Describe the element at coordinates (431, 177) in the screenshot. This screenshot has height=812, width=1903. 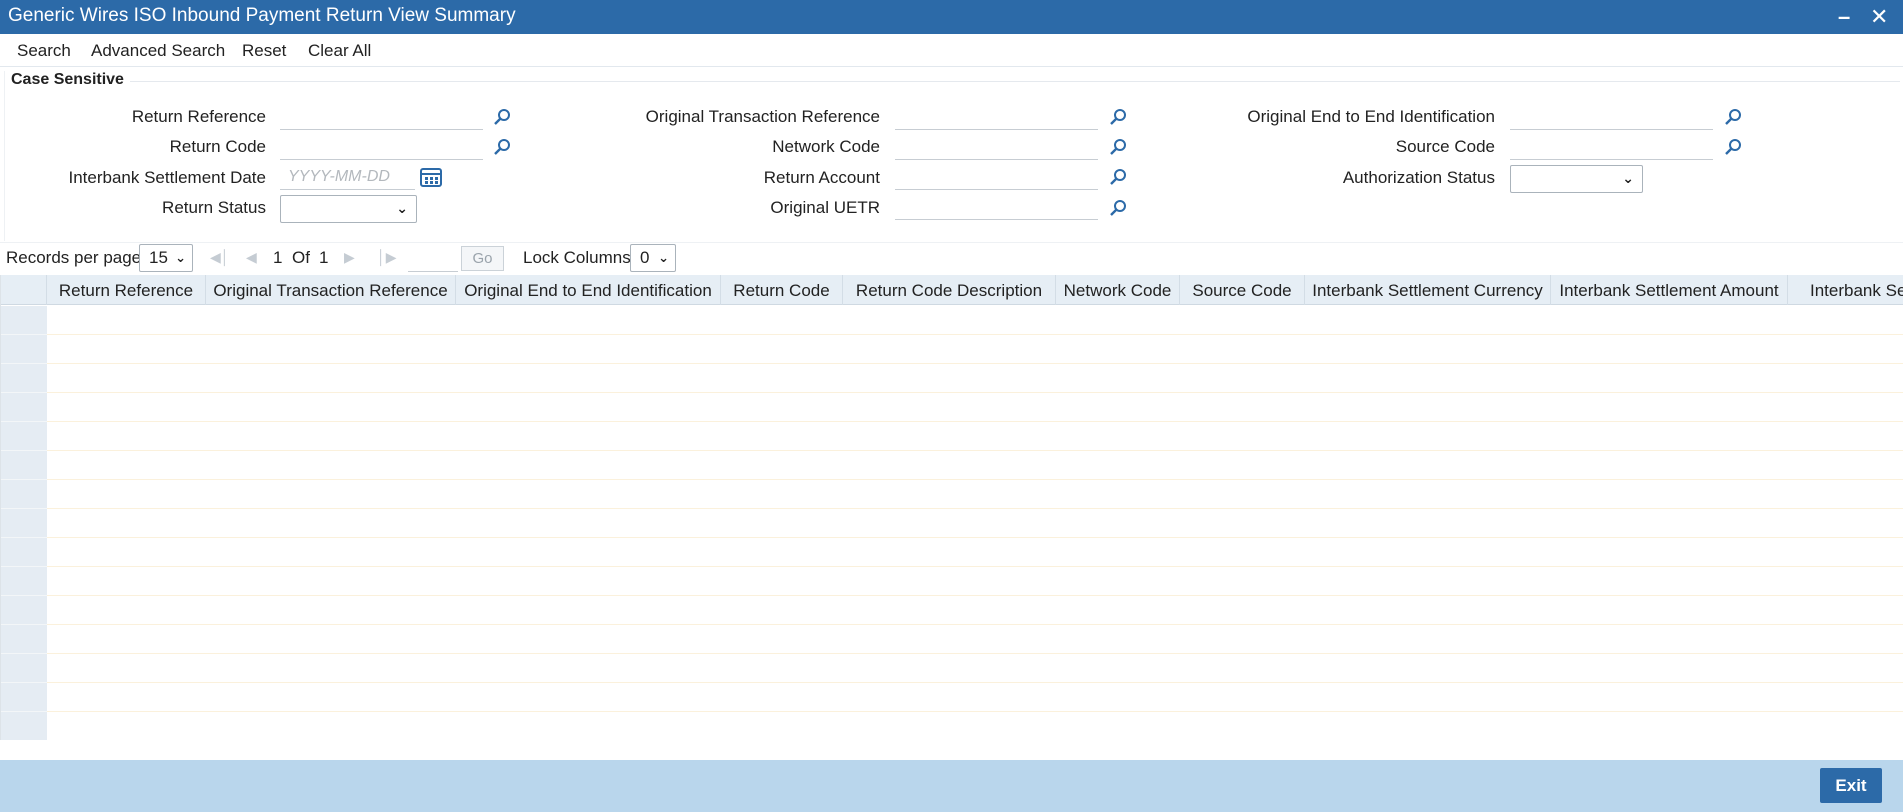
I see `calendar-icon` at that location.